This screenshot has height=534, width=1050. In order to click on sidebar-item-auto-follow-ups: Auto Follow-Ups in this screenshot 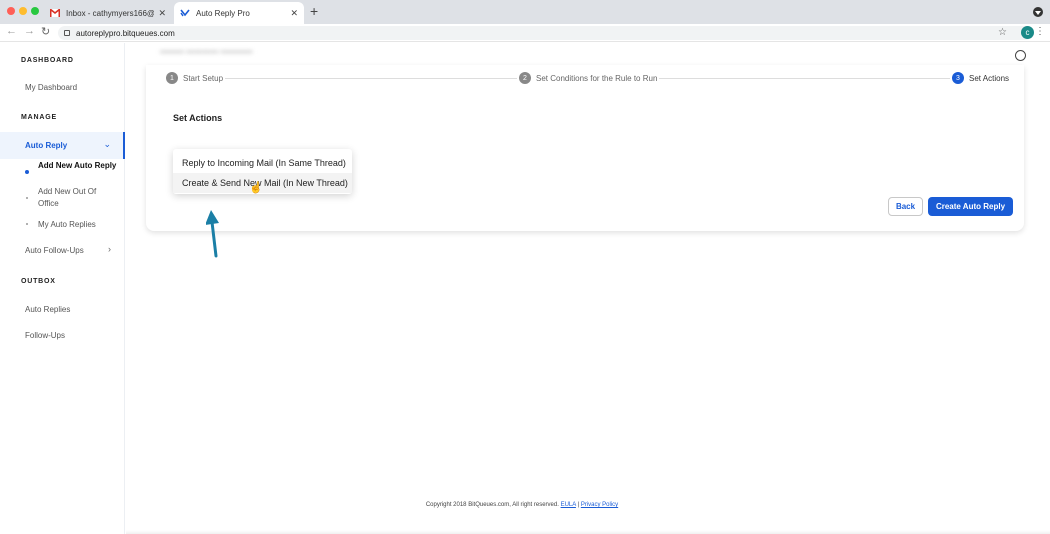, I will do `click(54, 250)`.